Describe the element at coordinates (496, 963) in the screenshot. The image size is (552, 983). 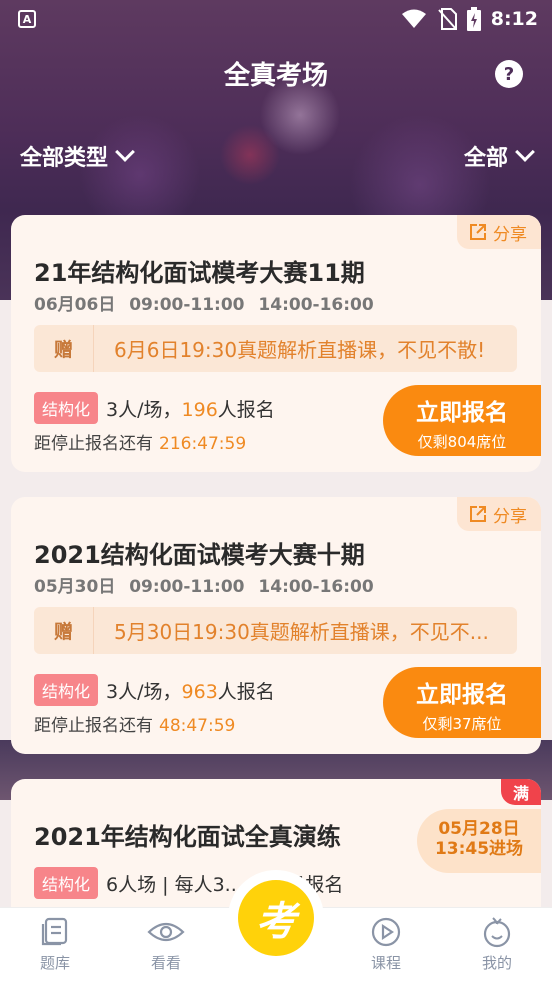
I see `tab-label: 我的` at that location.